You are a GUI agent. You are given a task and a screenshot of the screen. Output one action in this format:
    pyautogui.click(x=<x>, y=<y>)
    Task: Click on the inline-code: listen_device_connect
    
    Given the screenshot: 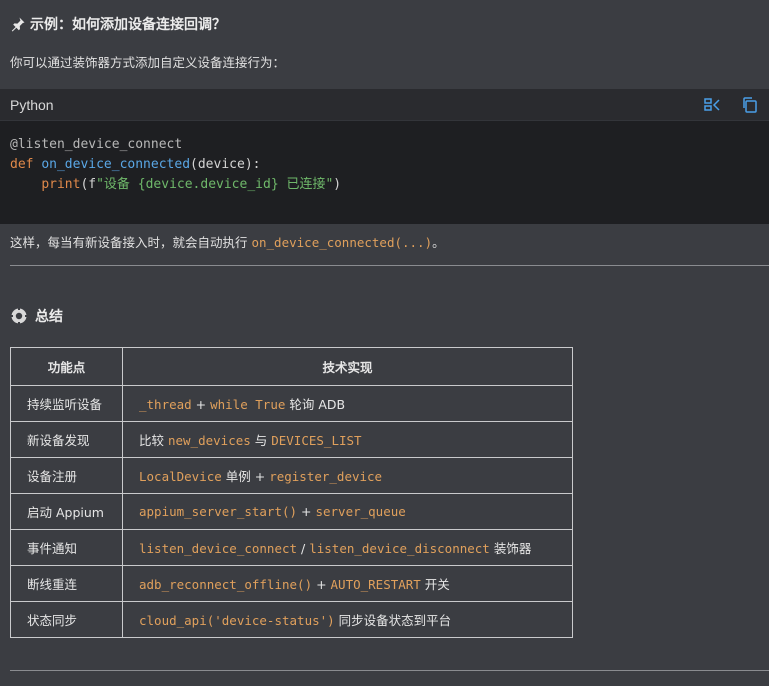 What is the action you would take?
    pyautogui.click(x=218, y=548)
    